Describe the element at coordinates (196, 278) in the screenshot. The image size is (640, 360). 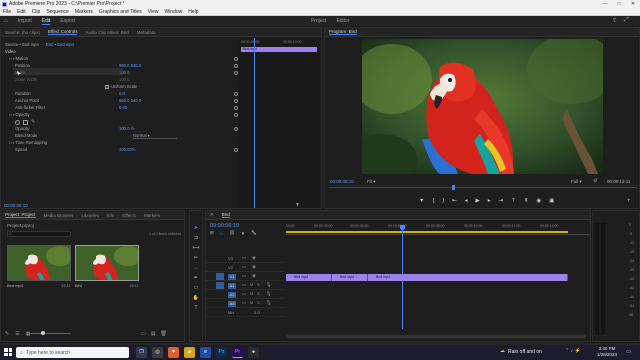
I see `pen-tool-icon: ✒` at that location.